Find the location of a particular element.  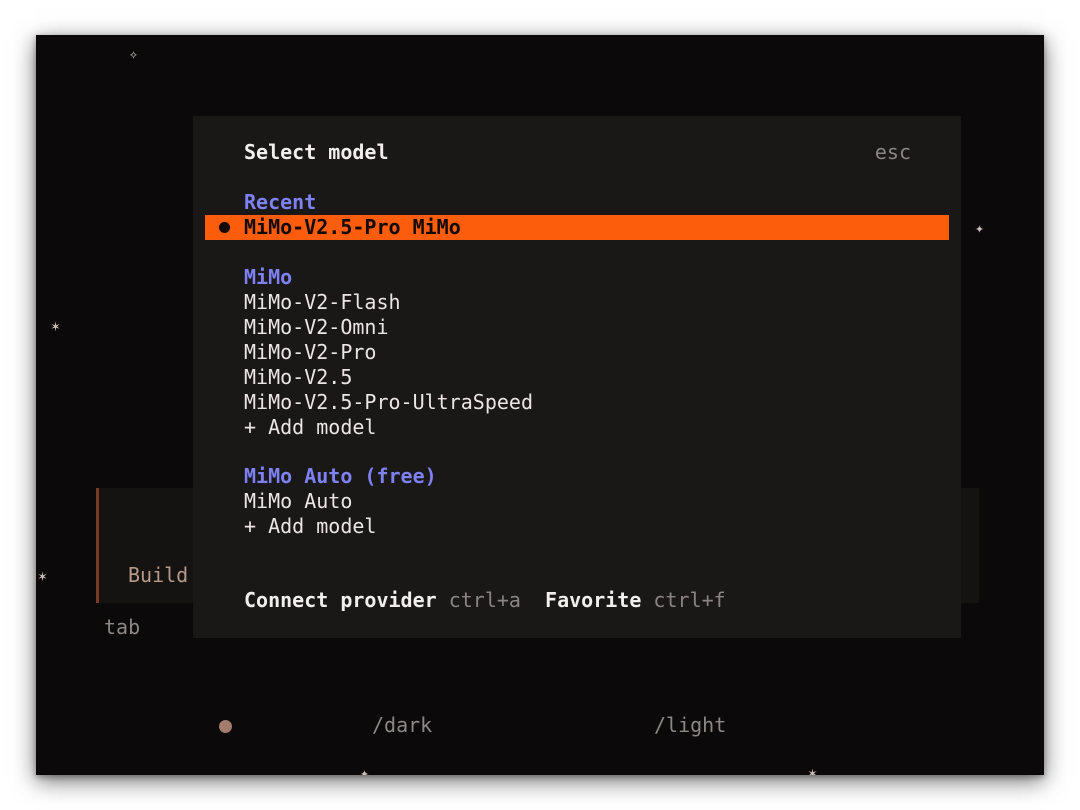

favorite-shortcut: ctrl+f is located at coordinates (689, 600).